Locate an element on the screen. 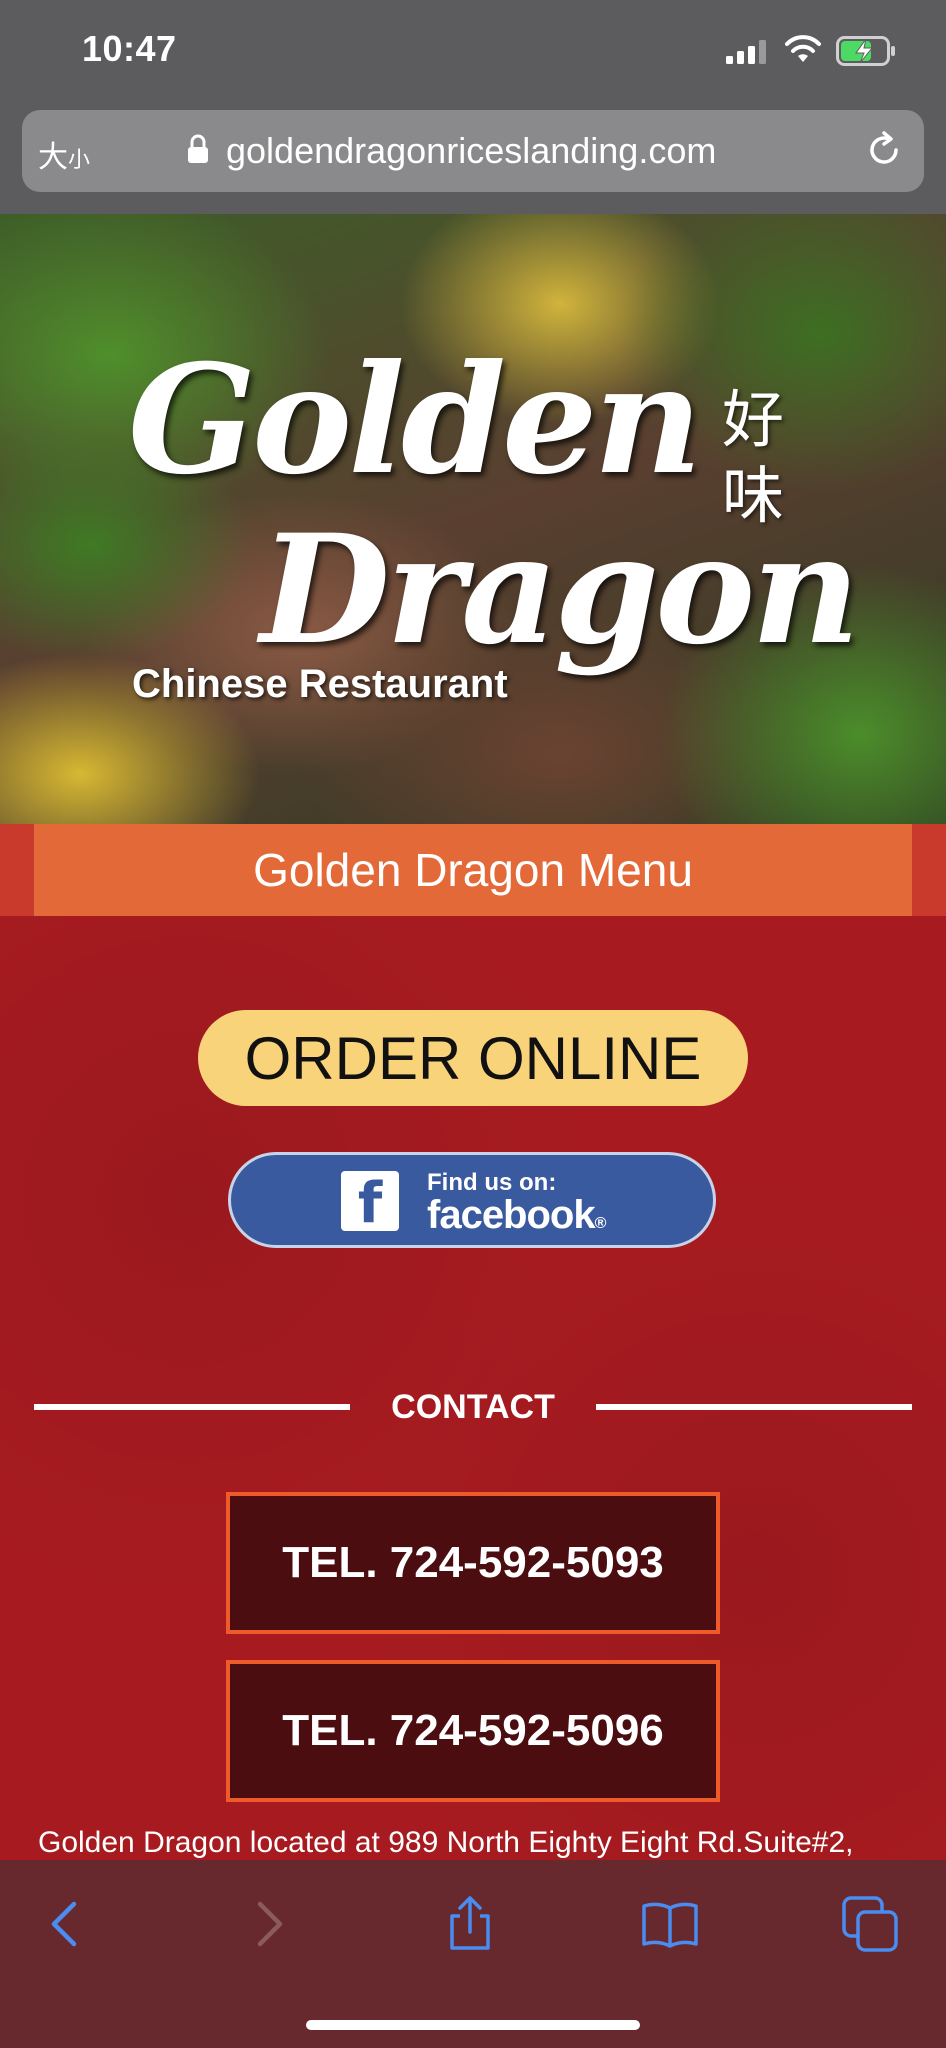 This screenshot has width=946, height=2048. browser-toolbar is located at coordinates (473, 1954).